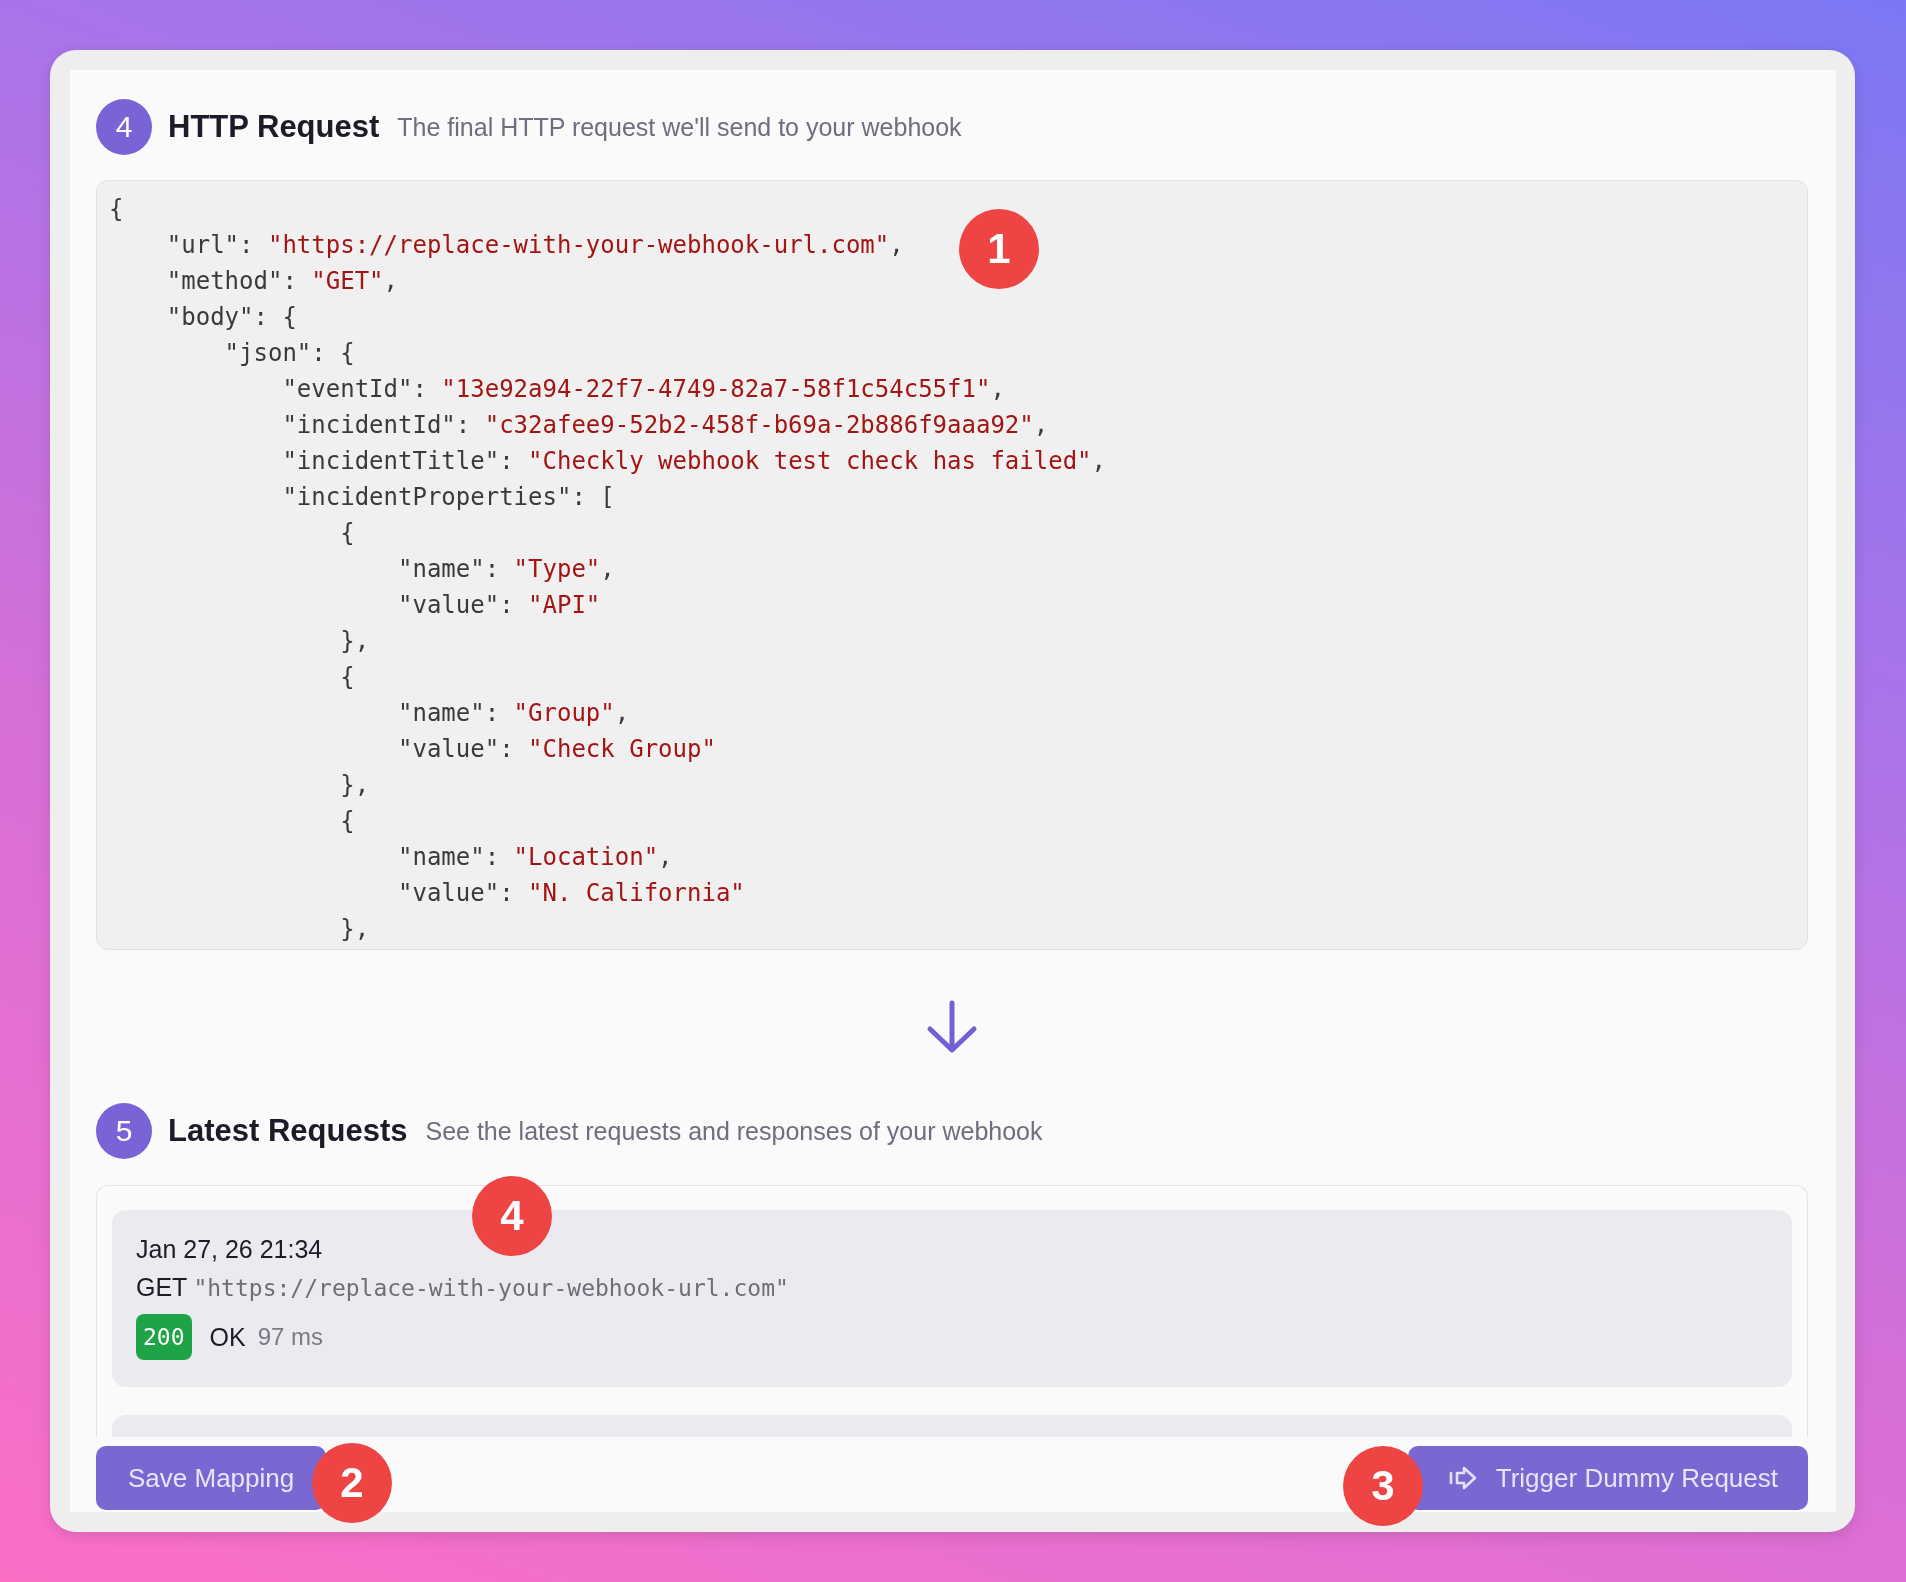  I want to click on save-button: Save Mapping, so click(211, 1478).